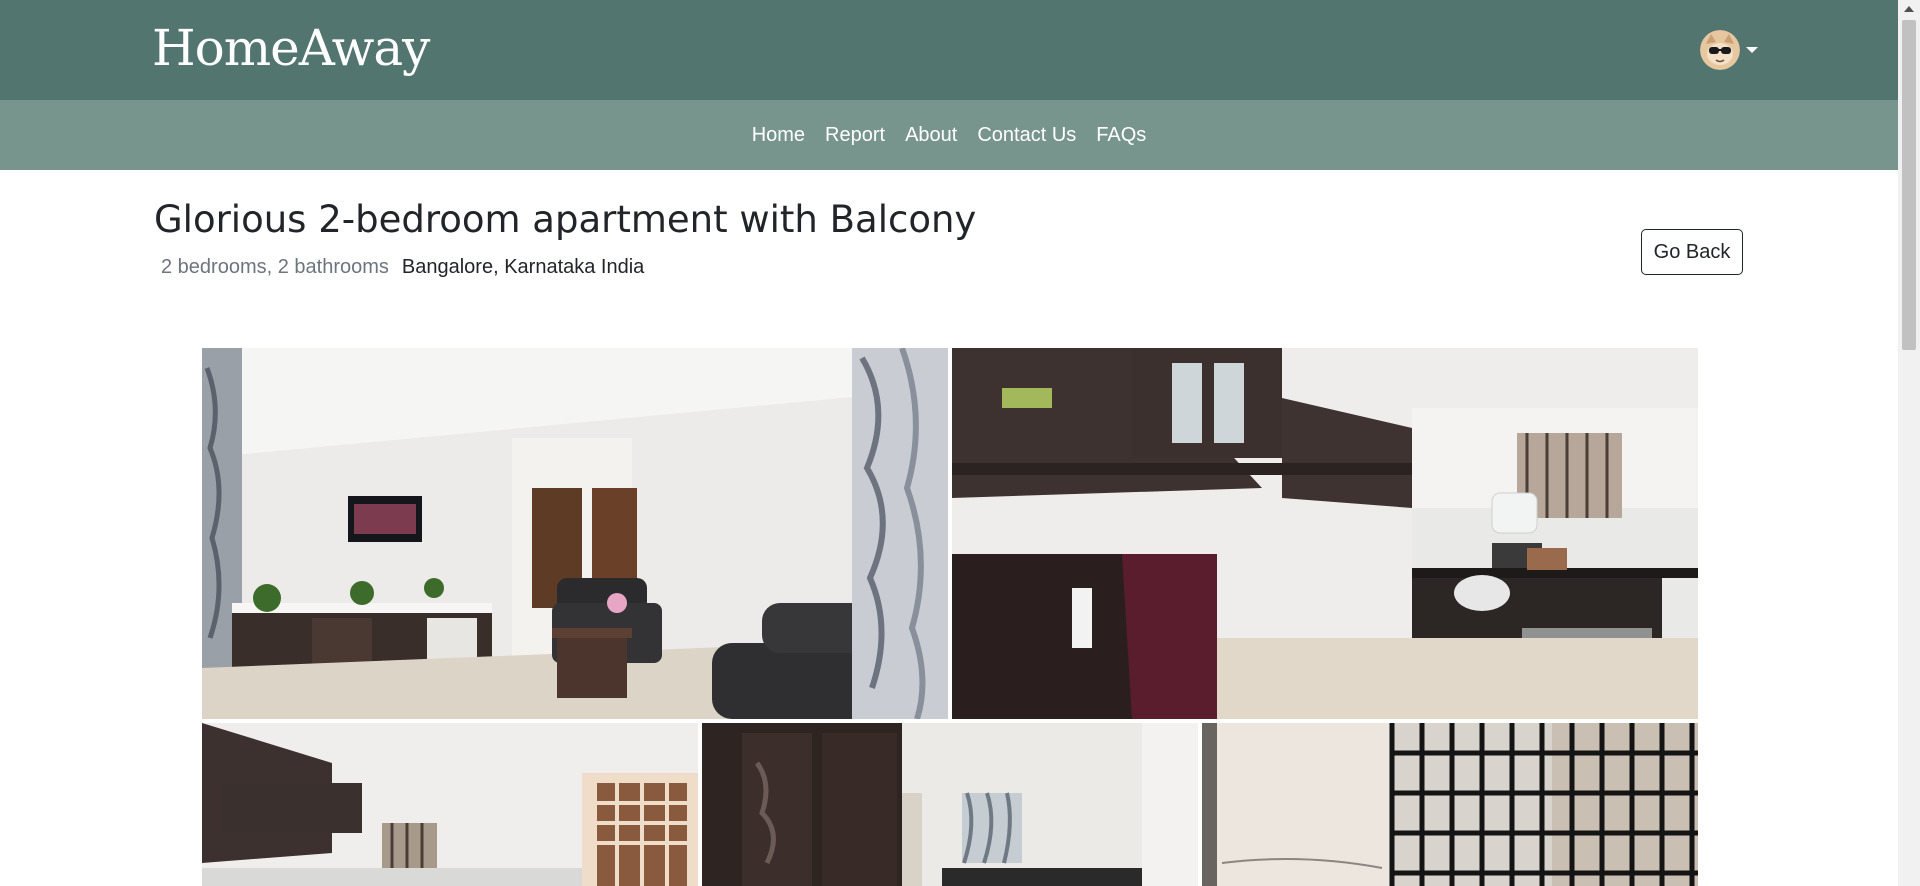 The image size is (1920, 886). I want to click on nav-home: Home, so click(778, 135).